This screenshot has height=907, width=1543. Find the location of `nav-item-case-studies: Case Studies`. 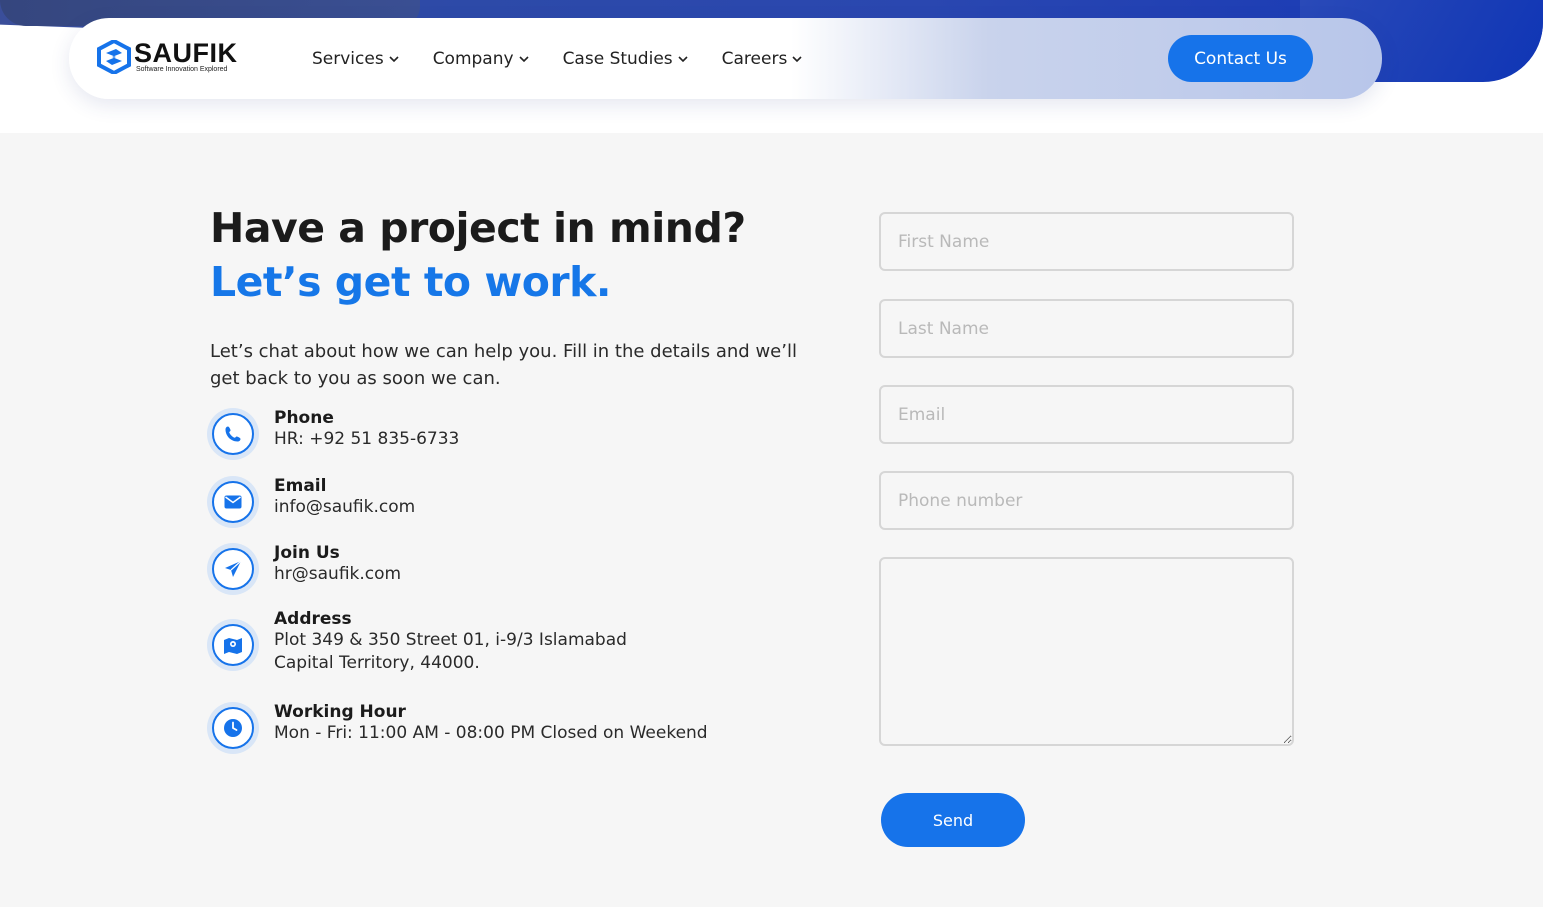

nav-item-case-studies: Case Studies is located at coordinates (625, 59).